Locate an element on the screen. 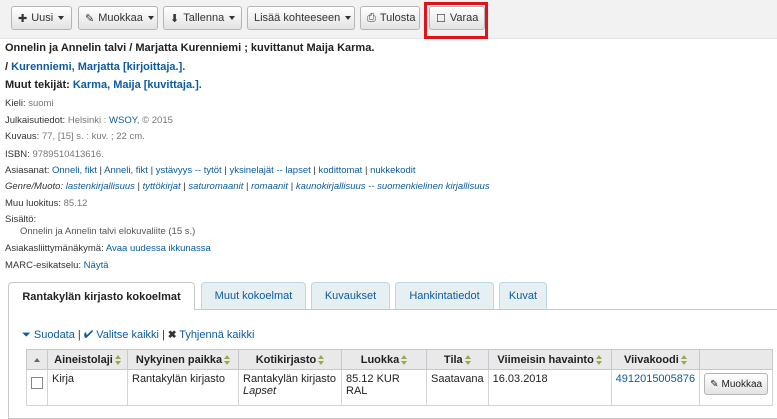 The width and height of the screenshot is (777, 419). new-button: ✚ Uusi is located at coordinates (41, 18).